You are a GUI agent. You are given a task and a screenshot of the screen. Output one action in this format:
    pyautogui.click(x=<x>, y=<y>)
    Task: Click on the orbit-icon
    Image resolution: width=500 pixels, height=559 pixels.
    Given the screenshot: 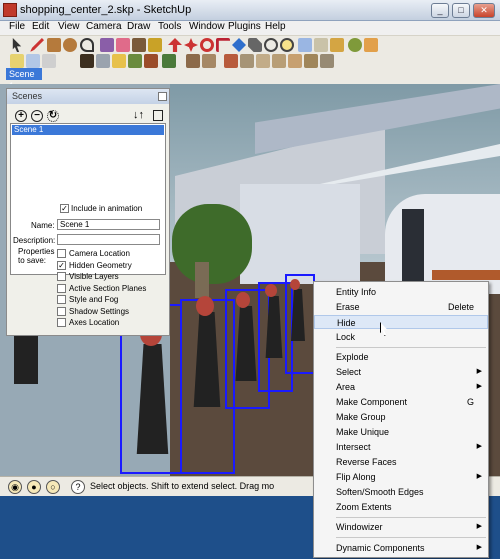 What is the action you would take?
    pyautogui.click(x=239, y=45)
    